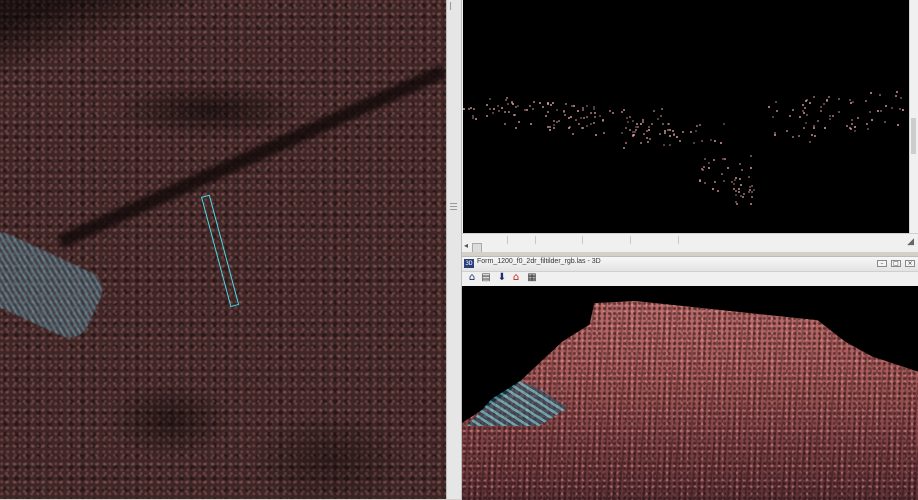 This screenshot has width=918, height=500. Describe the element at coordinates (910, 242) in the screenshot. I see `resize-grip-icon: ◢` at that location.